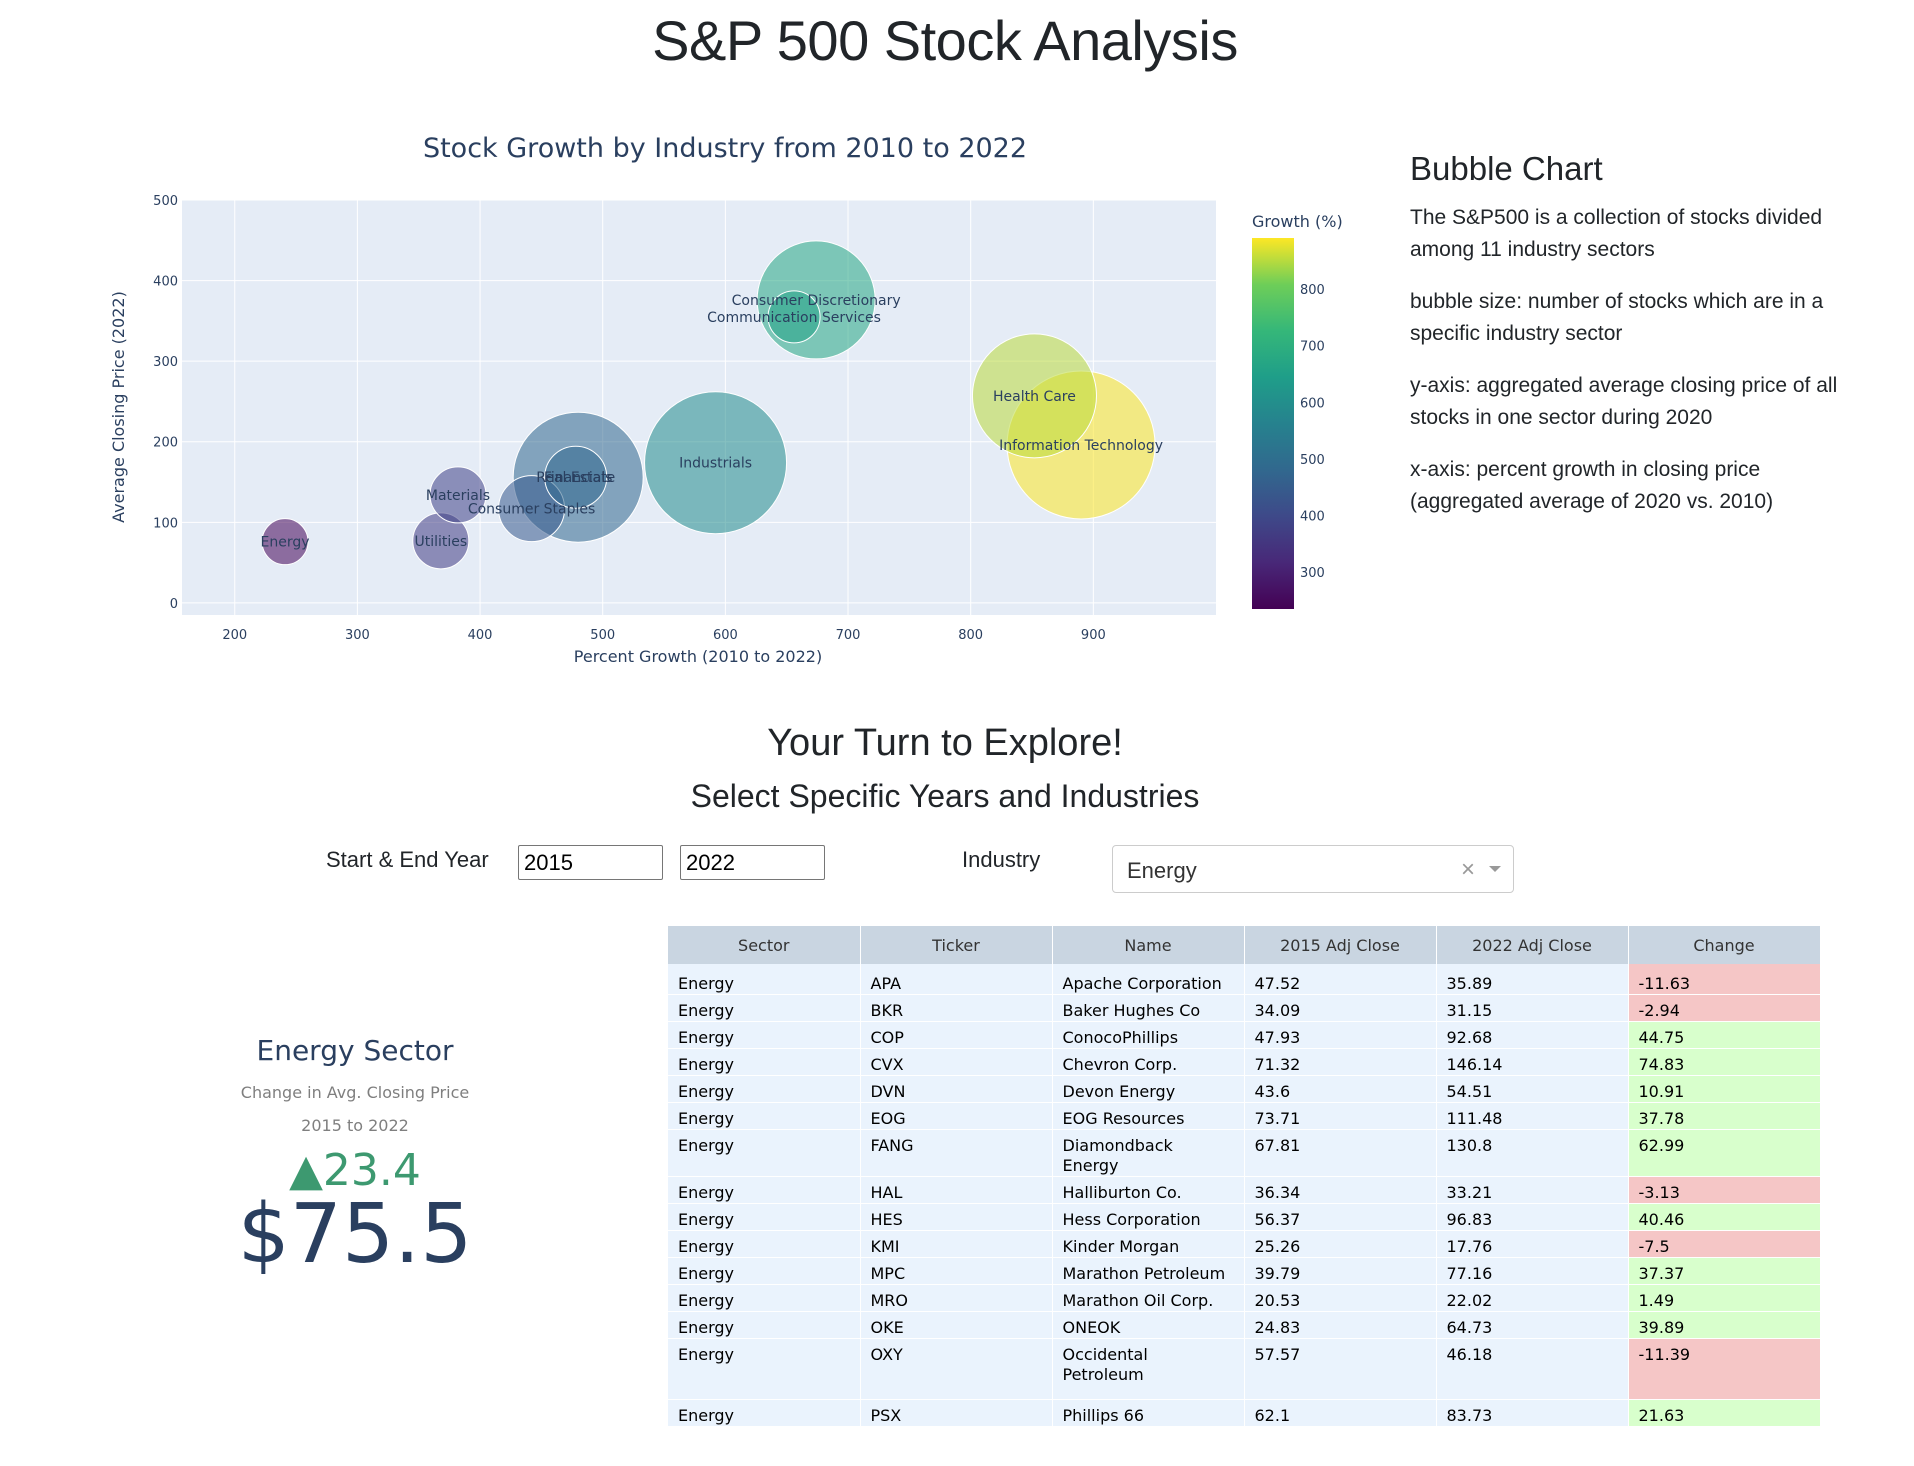 The height and width of the screenshot is (1466, 1914). I want to click on table-cell: BKR, so click(956, 1008).